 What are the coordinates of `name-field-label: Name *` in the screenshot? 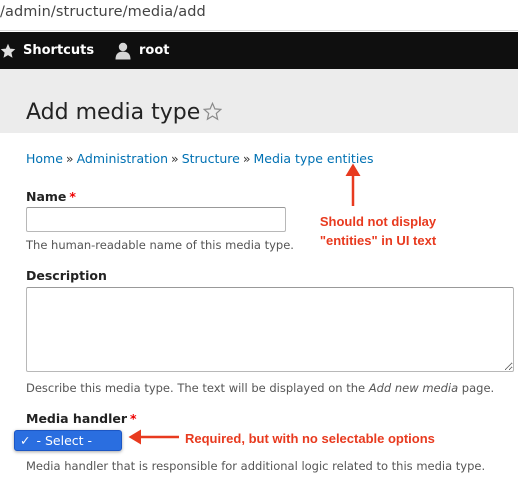 It's located at (51, 196).